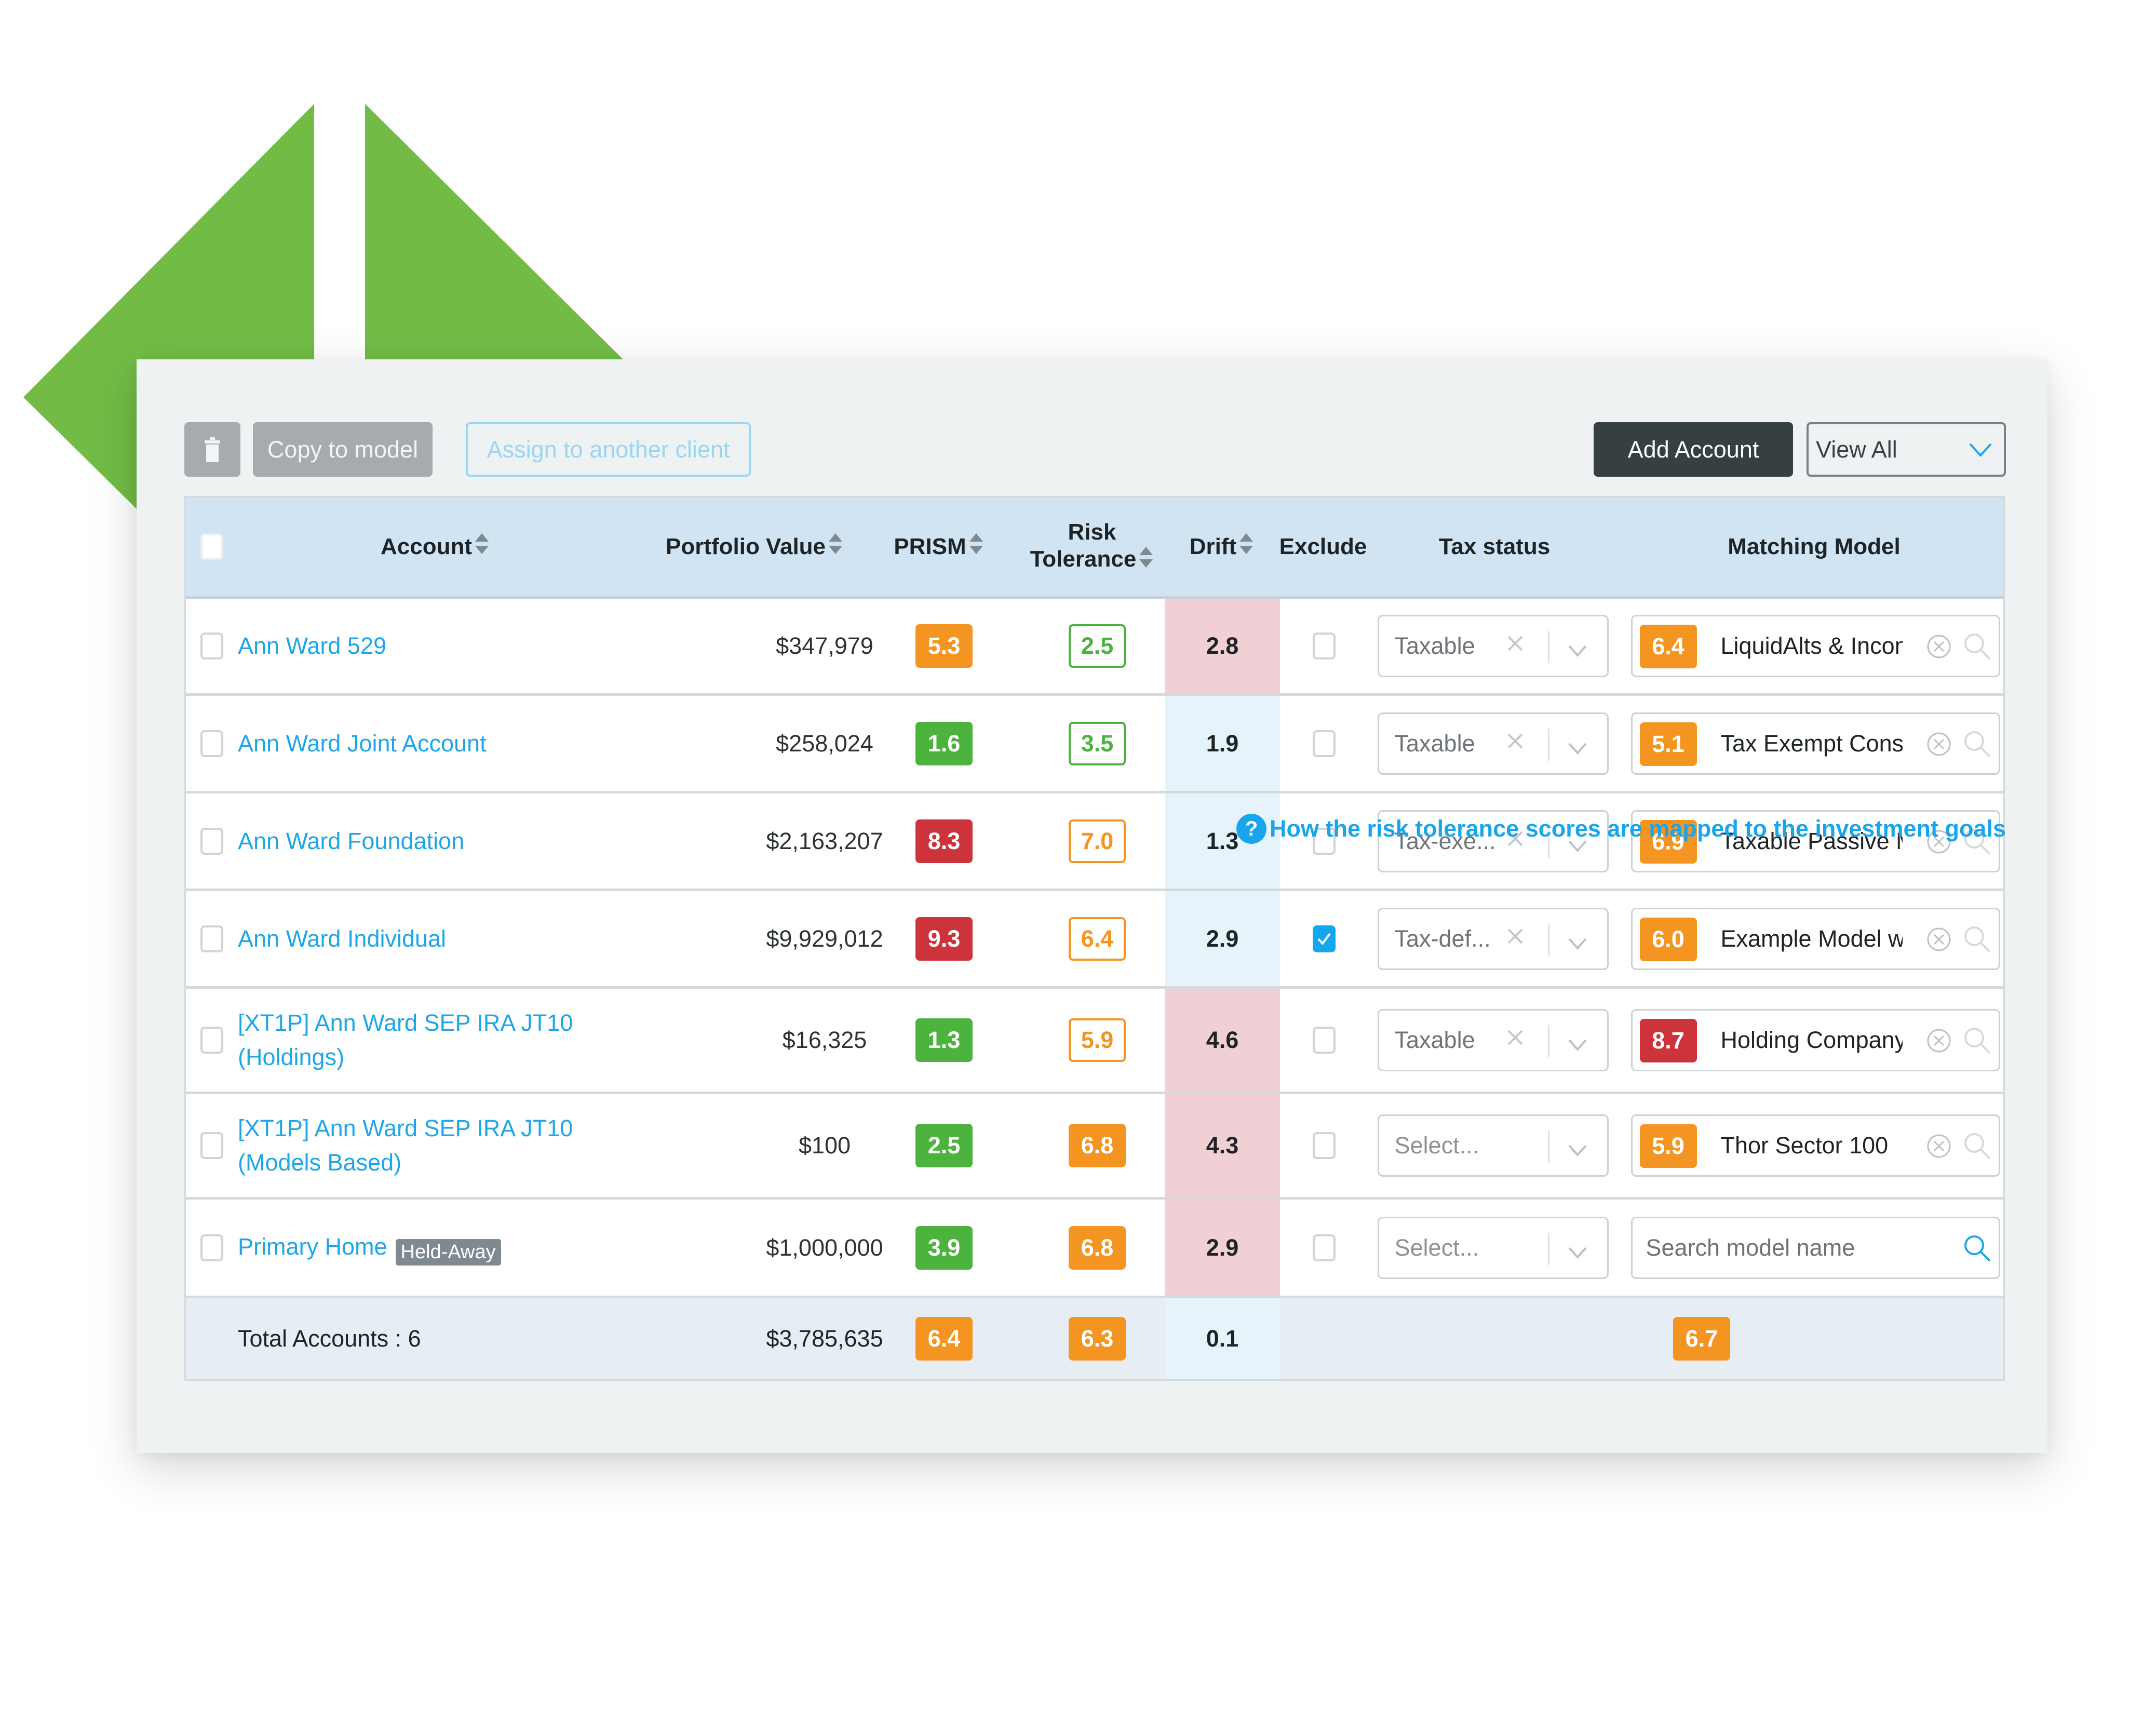  I want to click on account-link: Ann Ward Foundation, so click(351, 841).